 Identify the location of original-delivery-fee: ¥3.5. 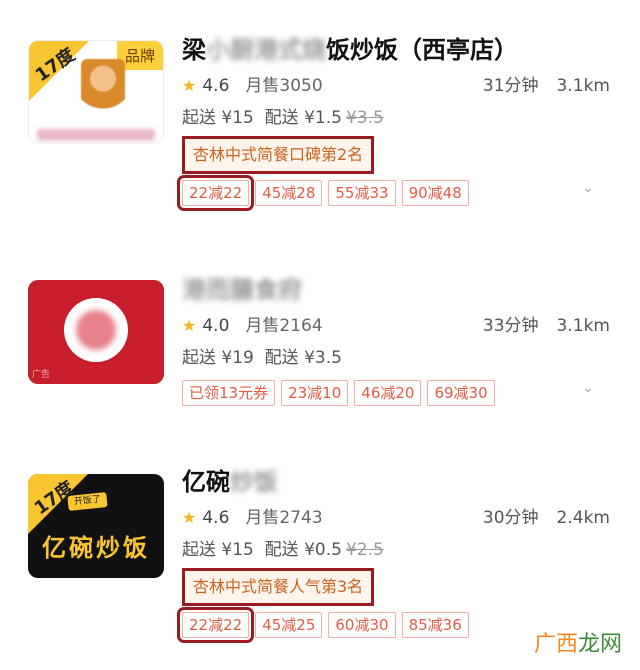
(364, 118).